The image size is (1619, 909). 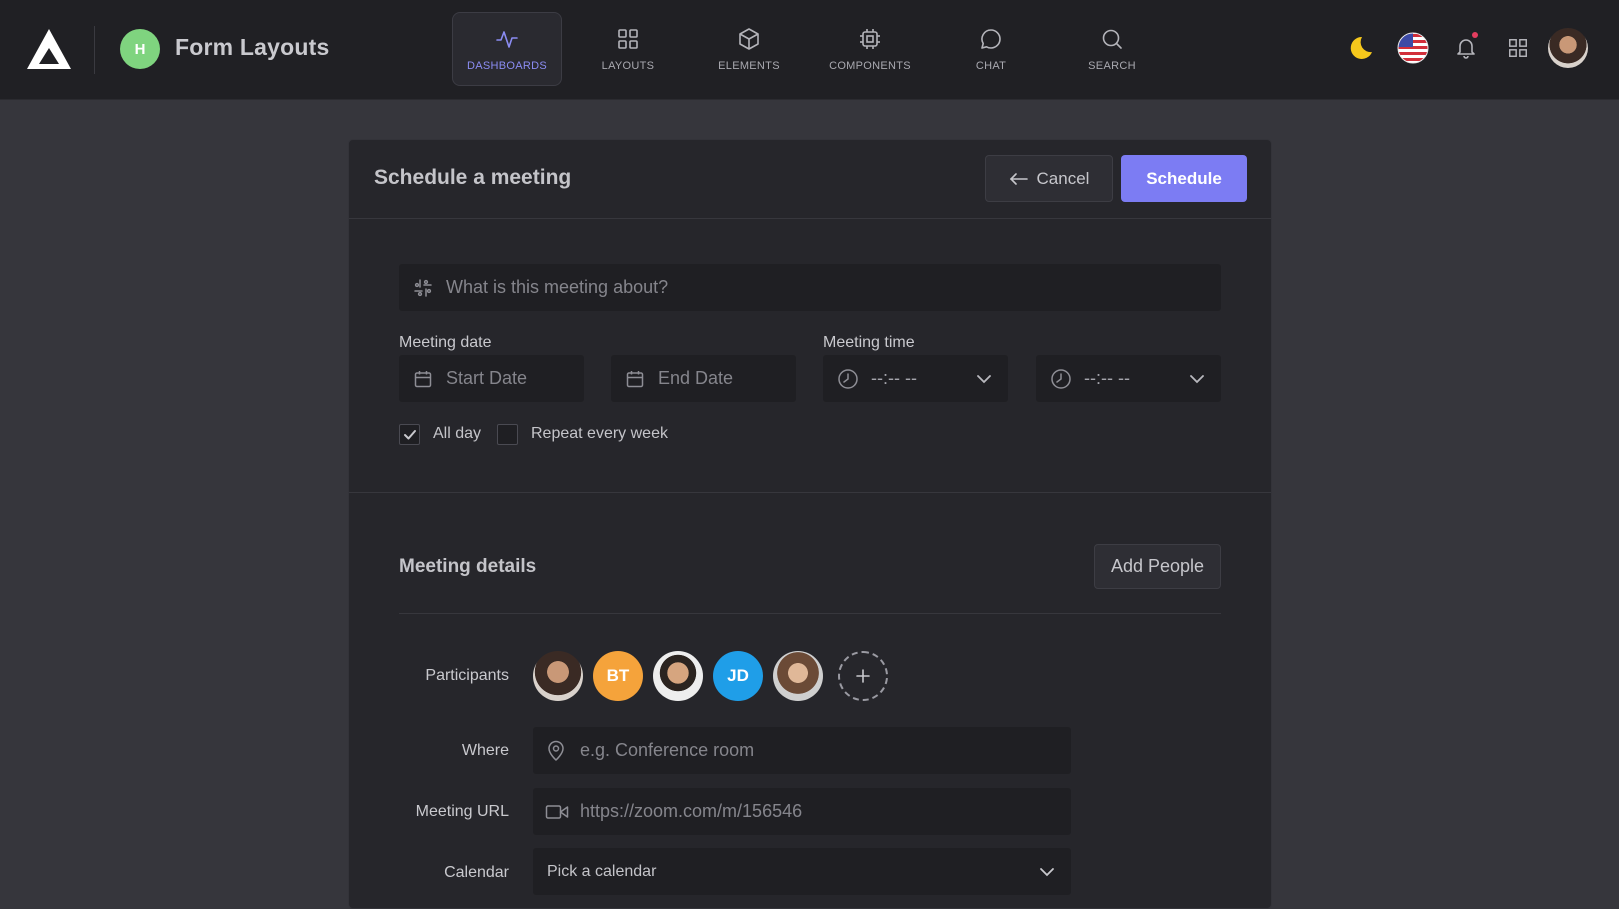 I want to click on moon-icon, so click(x=1361, y=47).